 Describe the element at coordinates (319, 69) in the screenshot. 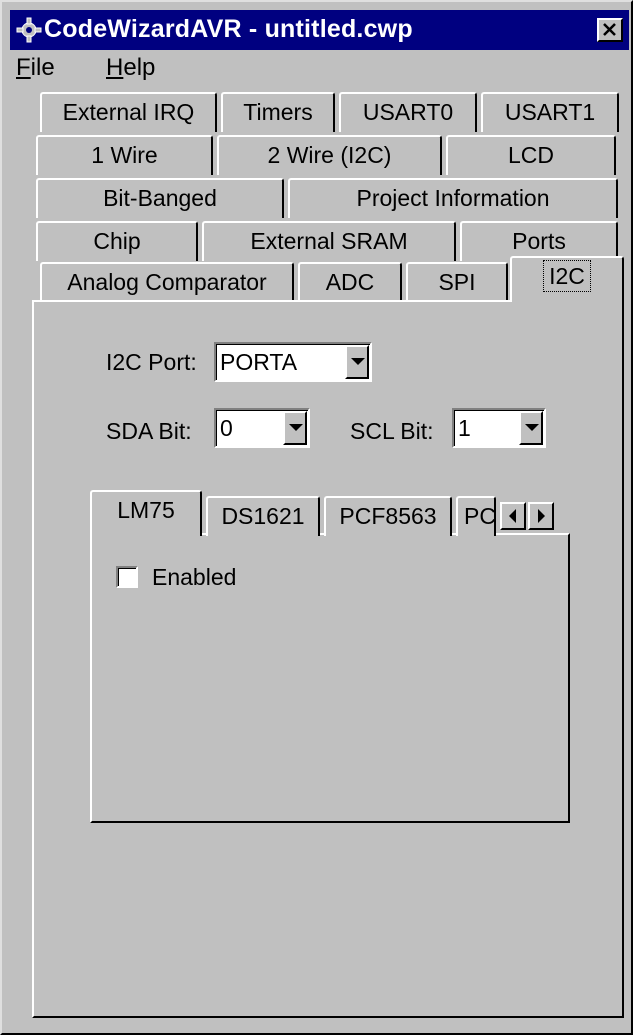

I see `menu-bar: File Help` at that location.